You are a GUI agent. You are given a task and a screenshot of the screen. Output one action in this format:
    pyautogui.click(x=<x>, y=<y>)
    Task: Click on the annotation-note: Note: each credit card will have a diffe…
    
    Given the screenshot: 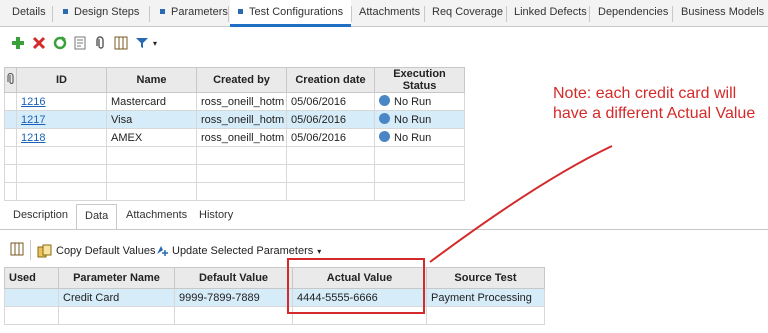 What is the action you would take?
    pyautogui.click(x=654, y=103)
    